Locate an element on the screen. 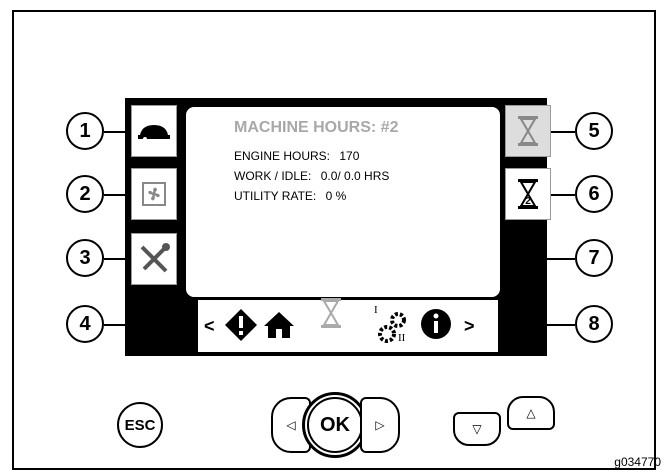  callout-8-label: 8 is located at coordinates (594, 323).